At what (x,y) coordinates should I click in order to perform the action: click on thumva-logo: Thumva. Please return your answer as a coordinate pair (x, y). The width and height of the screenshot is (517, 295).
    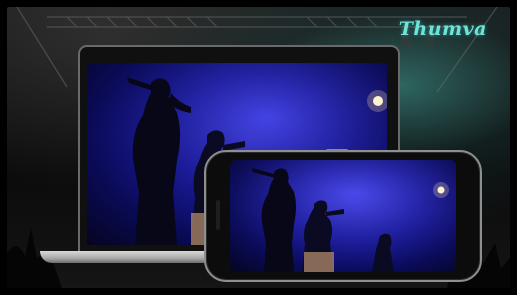
    Looking at the image, I should click on (442, 29).